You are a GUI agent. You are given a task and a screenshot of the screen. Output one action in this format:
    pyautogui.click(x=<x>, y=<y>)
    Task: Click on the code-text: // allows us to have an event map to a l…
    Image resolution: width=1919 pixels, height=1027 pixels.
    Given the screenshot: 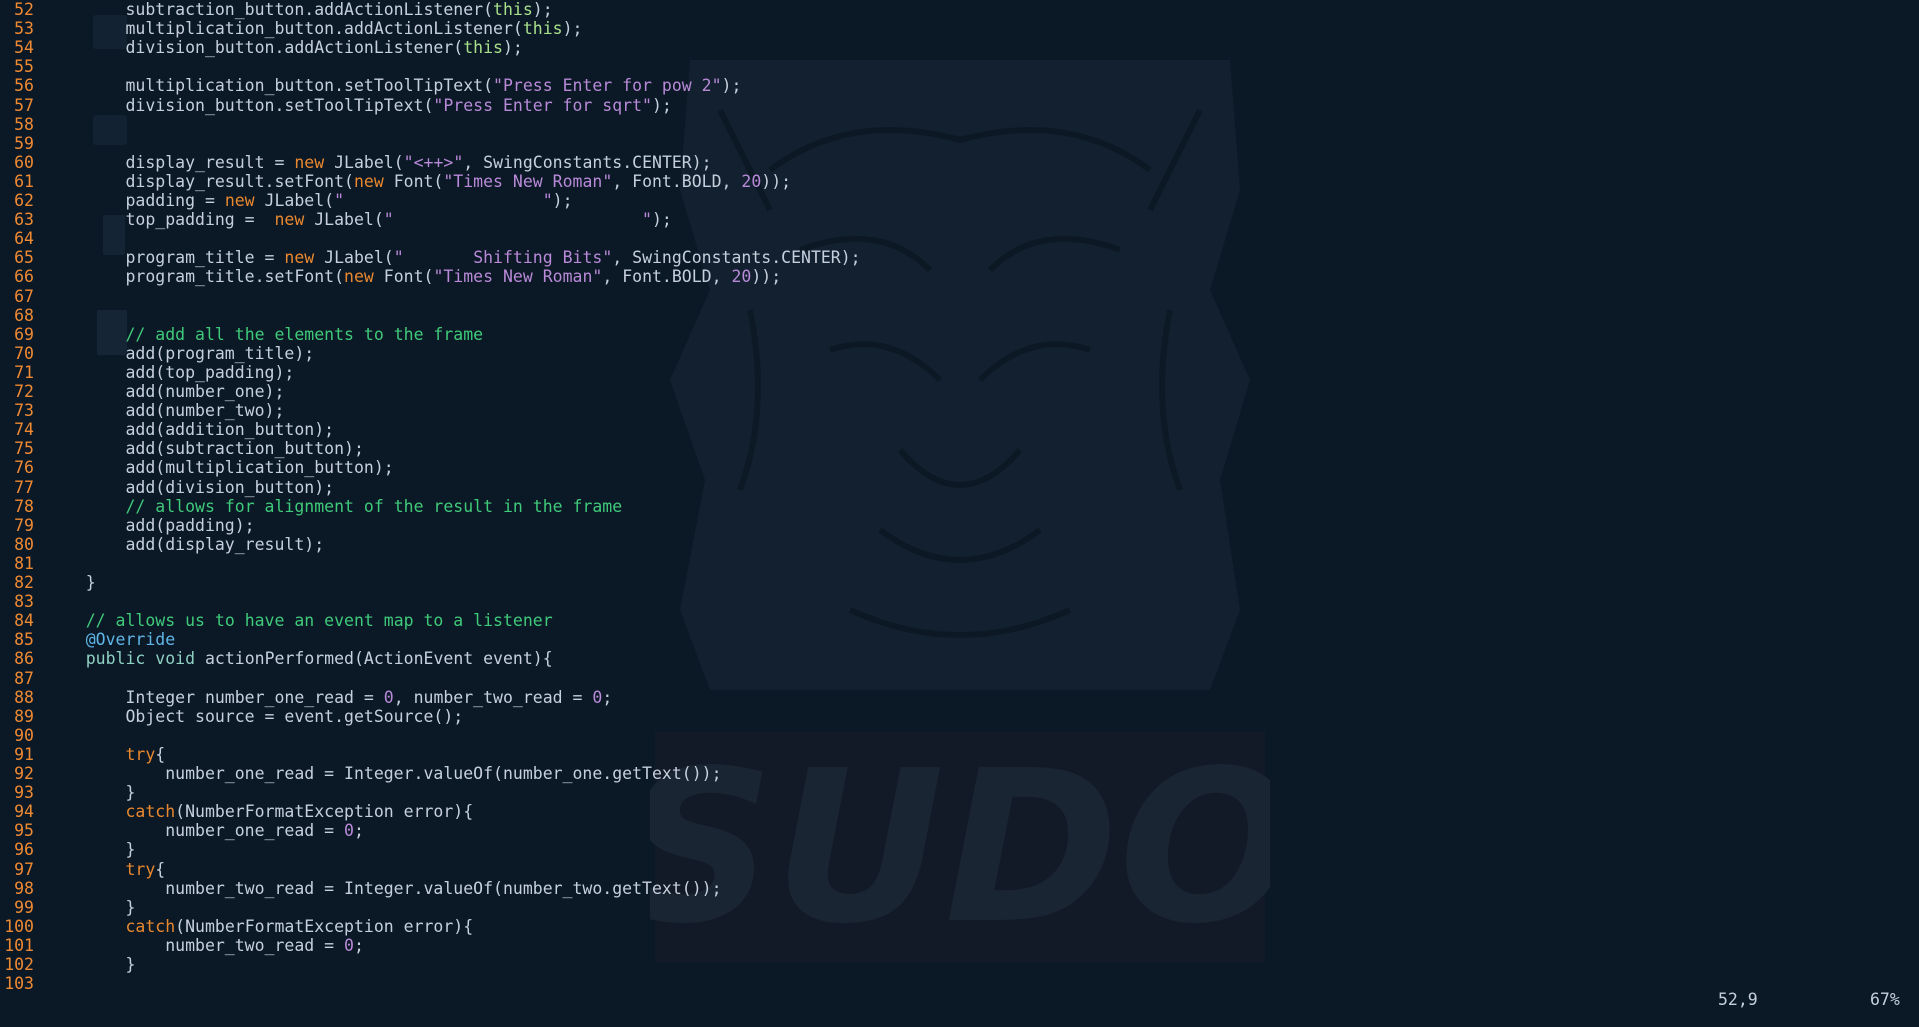 What is the action you would take?
    pyautogui.click(x=293, y=620)
    